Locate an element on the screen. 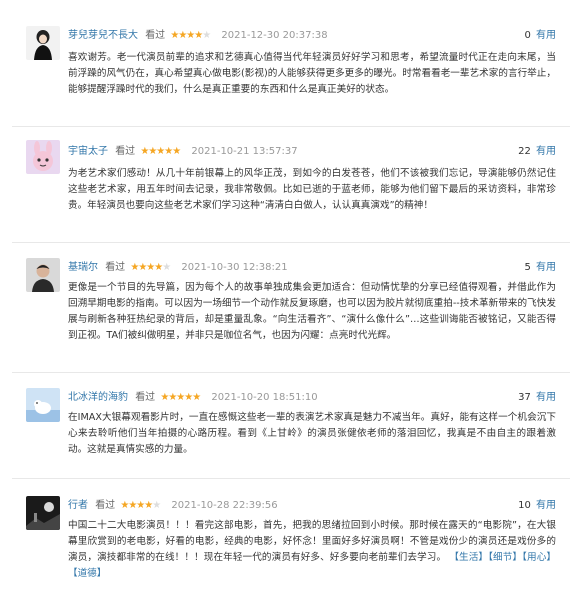 Image resolution: width=584 pixels, height=600 pixels. review-header: 基瑞尔 看过 ★★★★★ 2021-10-30 12:38:21 5 有用 is located at coordinates (312, 268).